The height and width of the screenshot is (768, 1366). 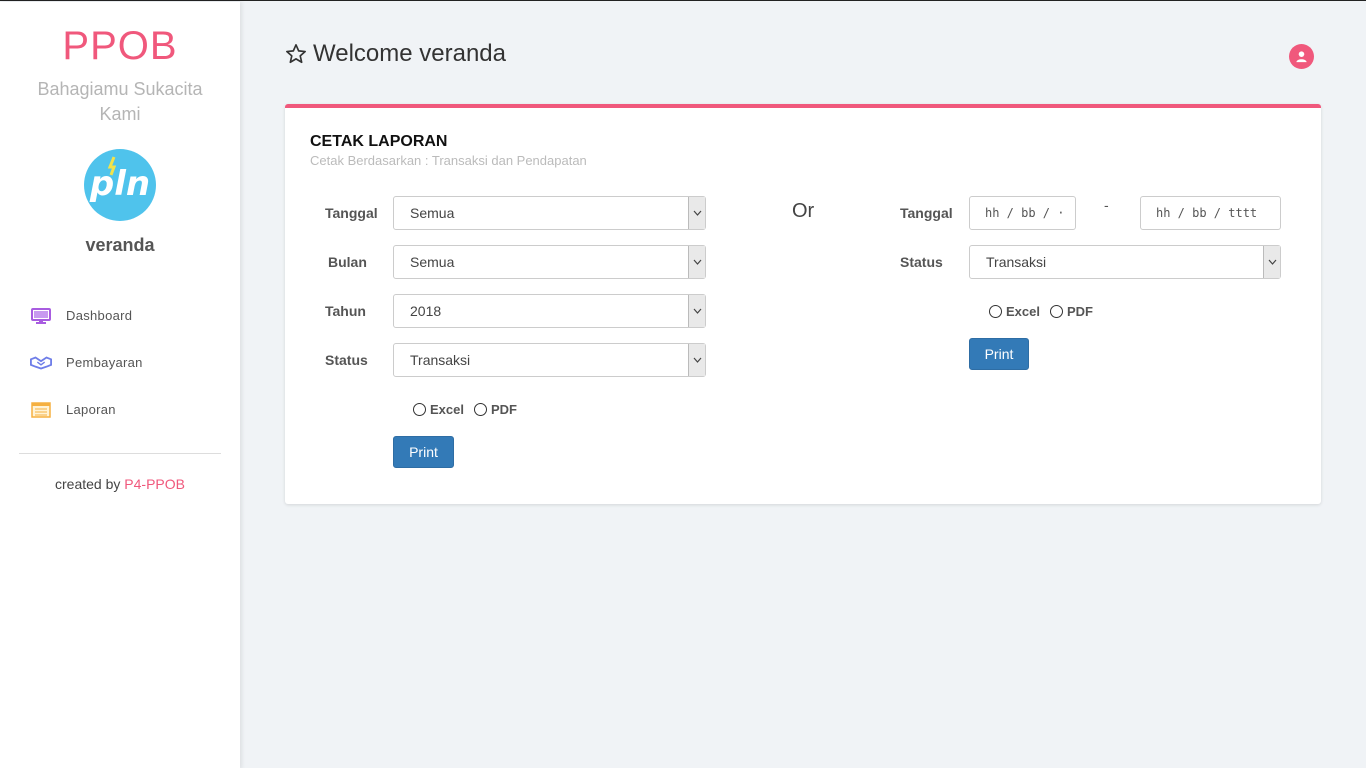 What do you see at coordinates (41, 316) in the screenshot?
I see `monitor-icon` at bounding box center [41, 316].